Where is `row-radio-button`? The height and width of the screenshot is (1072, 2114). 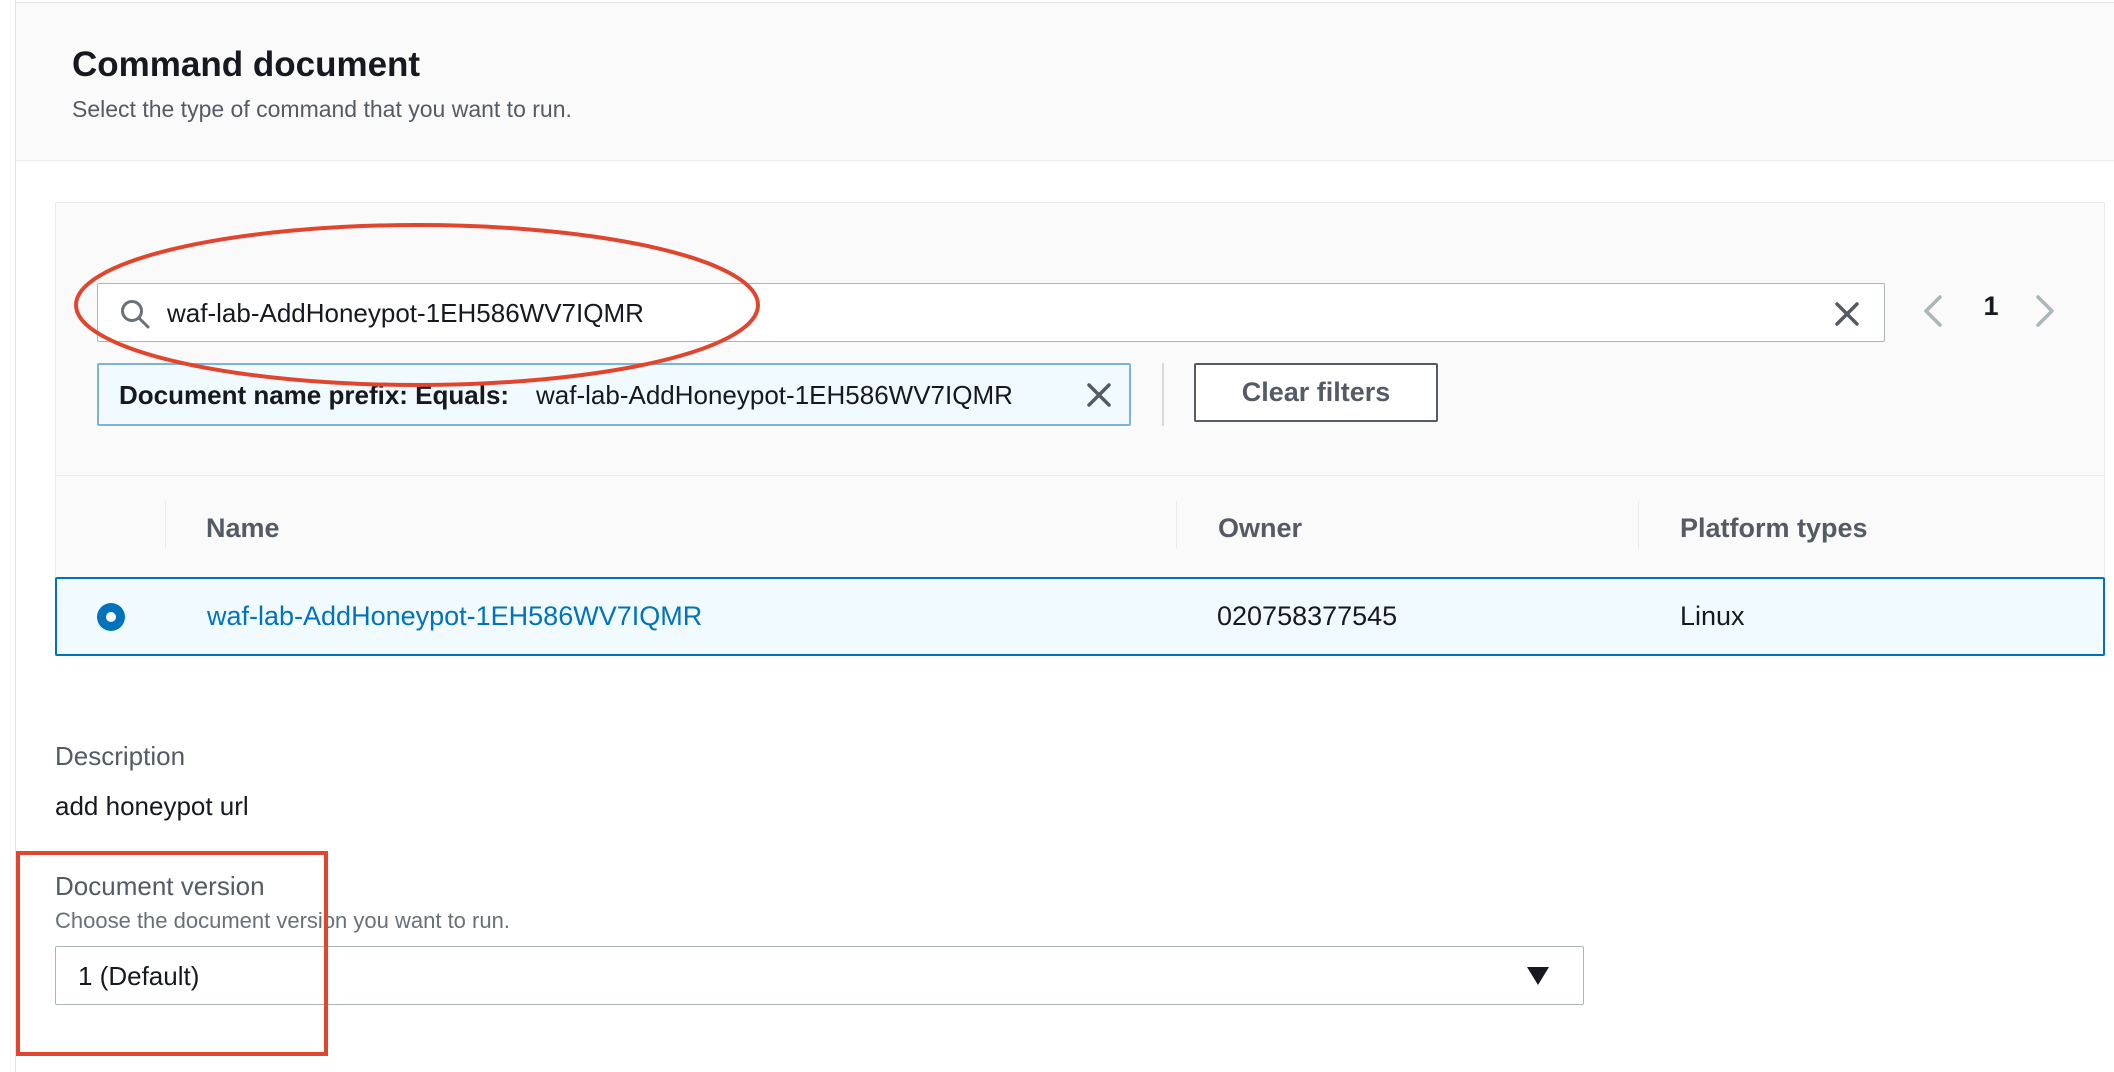 row-radio-button is located at coordinates (111, 617).